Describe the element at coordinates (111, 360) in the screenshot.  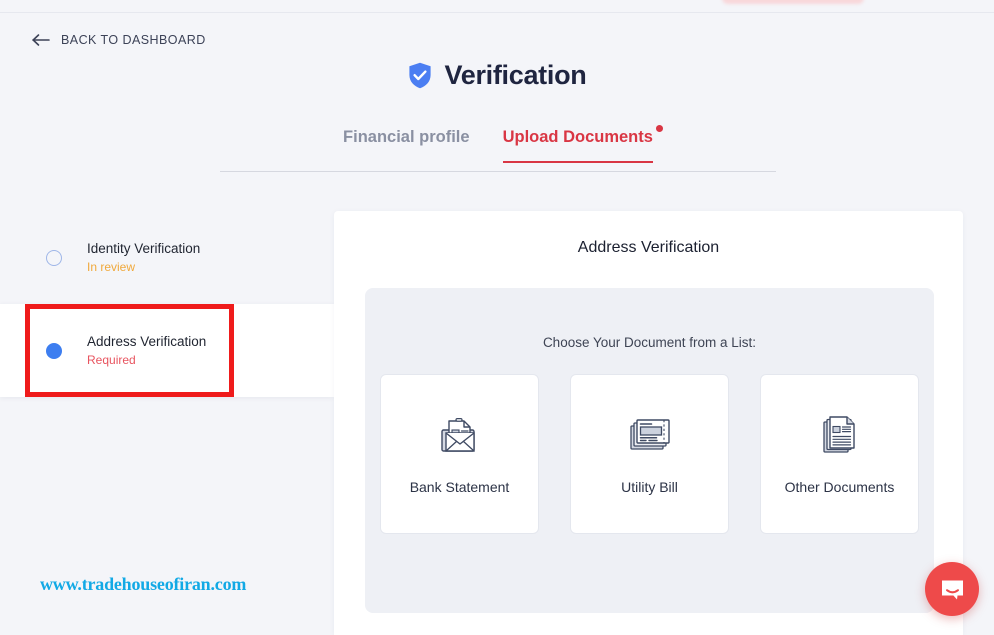
I see `sidebar-item-address-status: Required` at that location.